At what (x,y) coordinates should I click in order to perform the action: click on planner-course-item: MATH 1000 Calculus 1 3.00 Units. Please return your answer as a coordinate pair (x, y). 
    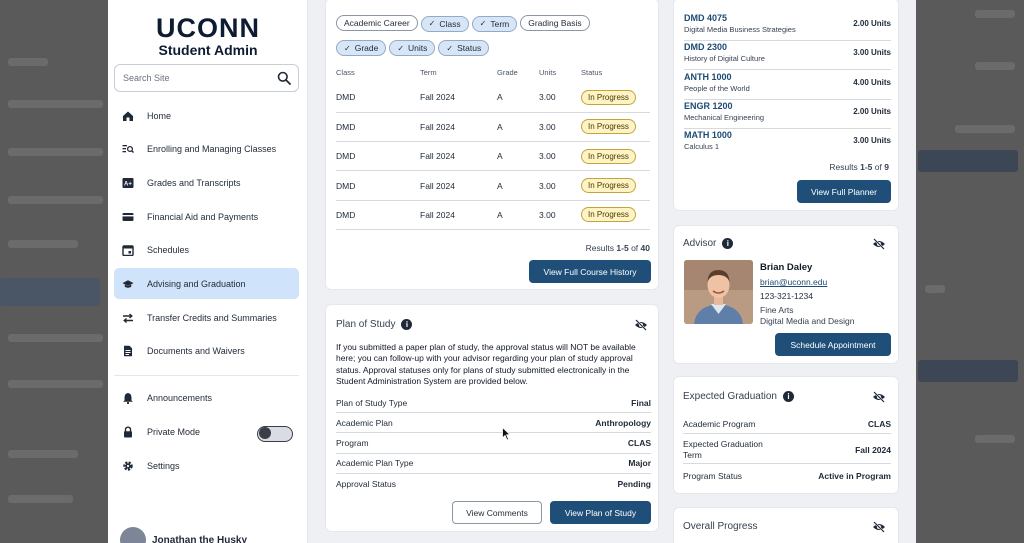
    Looking at the image, I should click on (787, 144).